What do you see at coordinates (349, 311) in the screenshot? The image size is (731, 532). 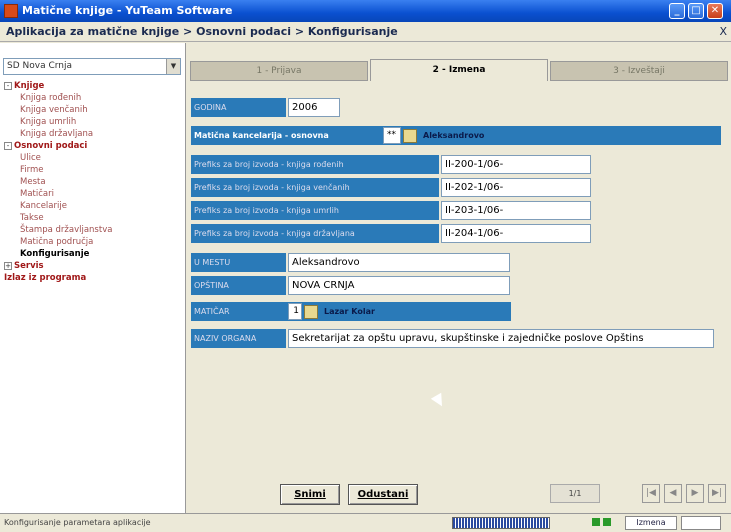 I see `maticar-name: Lazar Kolar` at bounding box center [349, 311].